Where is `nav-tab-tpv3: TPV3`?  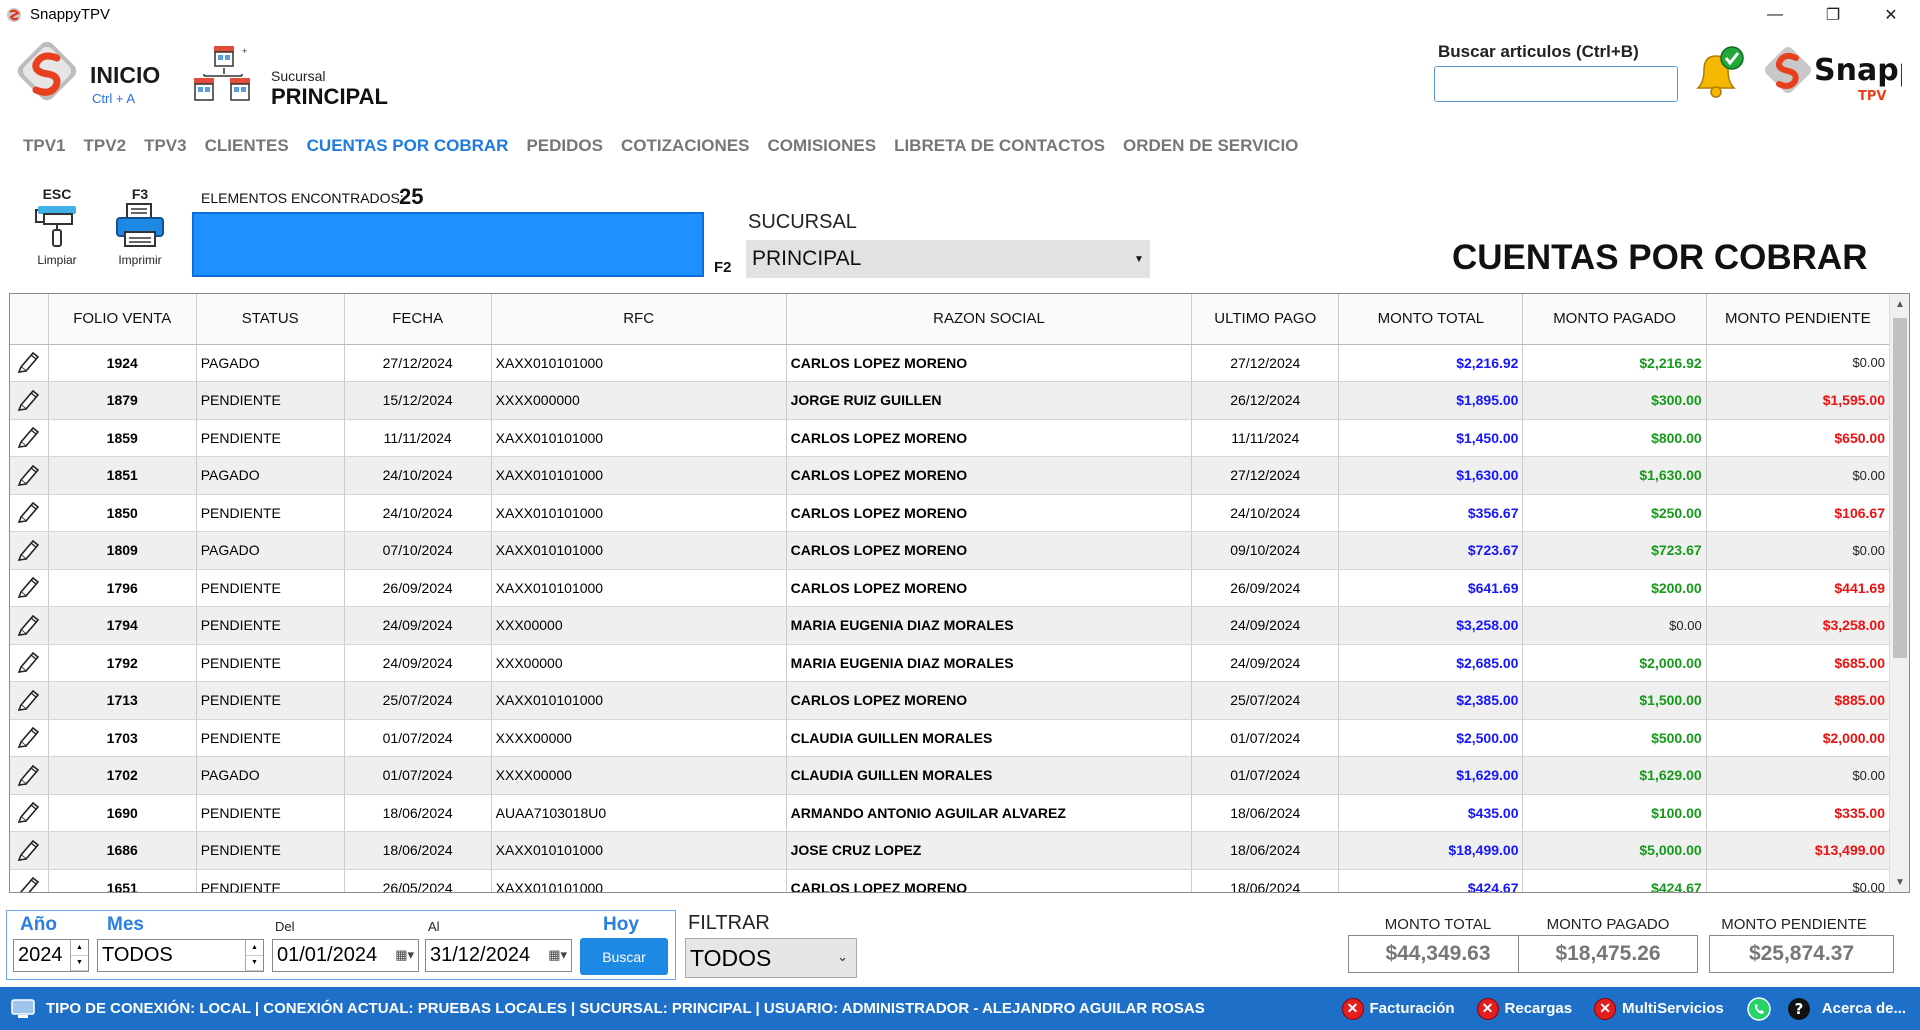 nav-tab-tpv3: TPV3 is located at coordinates (165, 146).